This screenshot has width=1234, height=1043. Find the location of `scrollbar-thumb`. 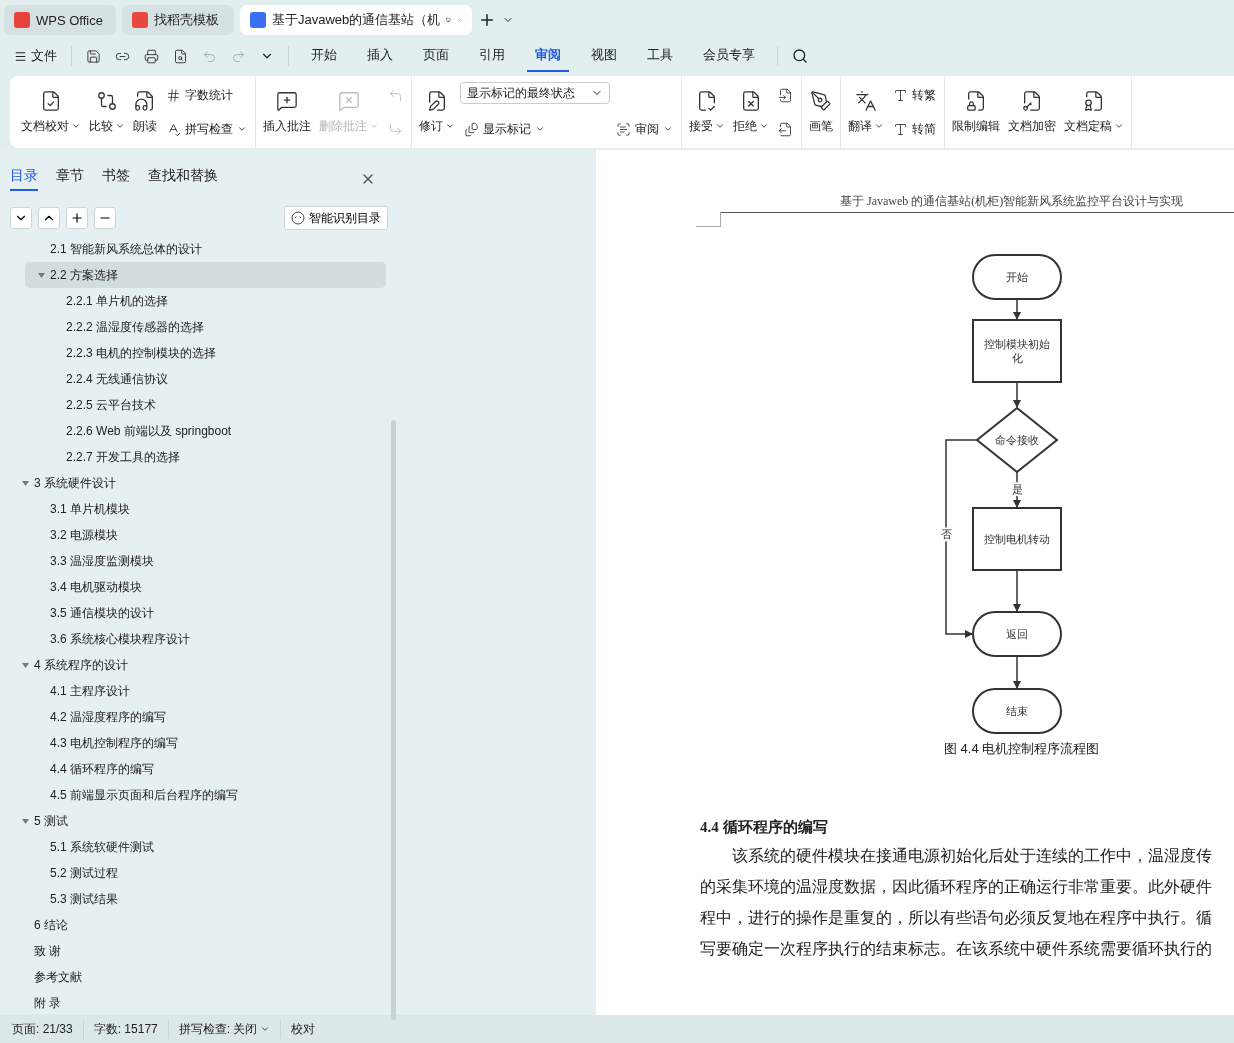

scrollbar-thumb is located at coordinates (393, 720).